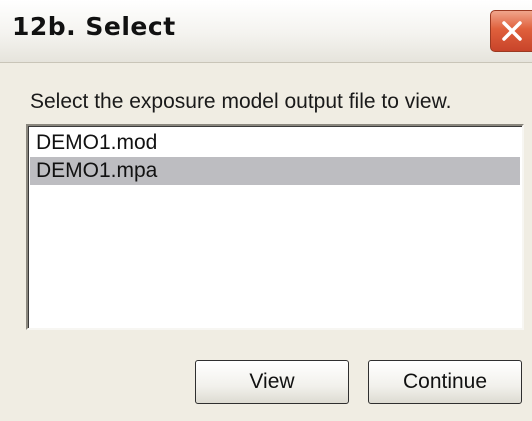 Image resolution: width=532 pixels, height=421 pixels. What do you see at coordinates (266, 31) in the screenshot?
I see `title-bar: 12b. Select` at bounding box center [266, 31].